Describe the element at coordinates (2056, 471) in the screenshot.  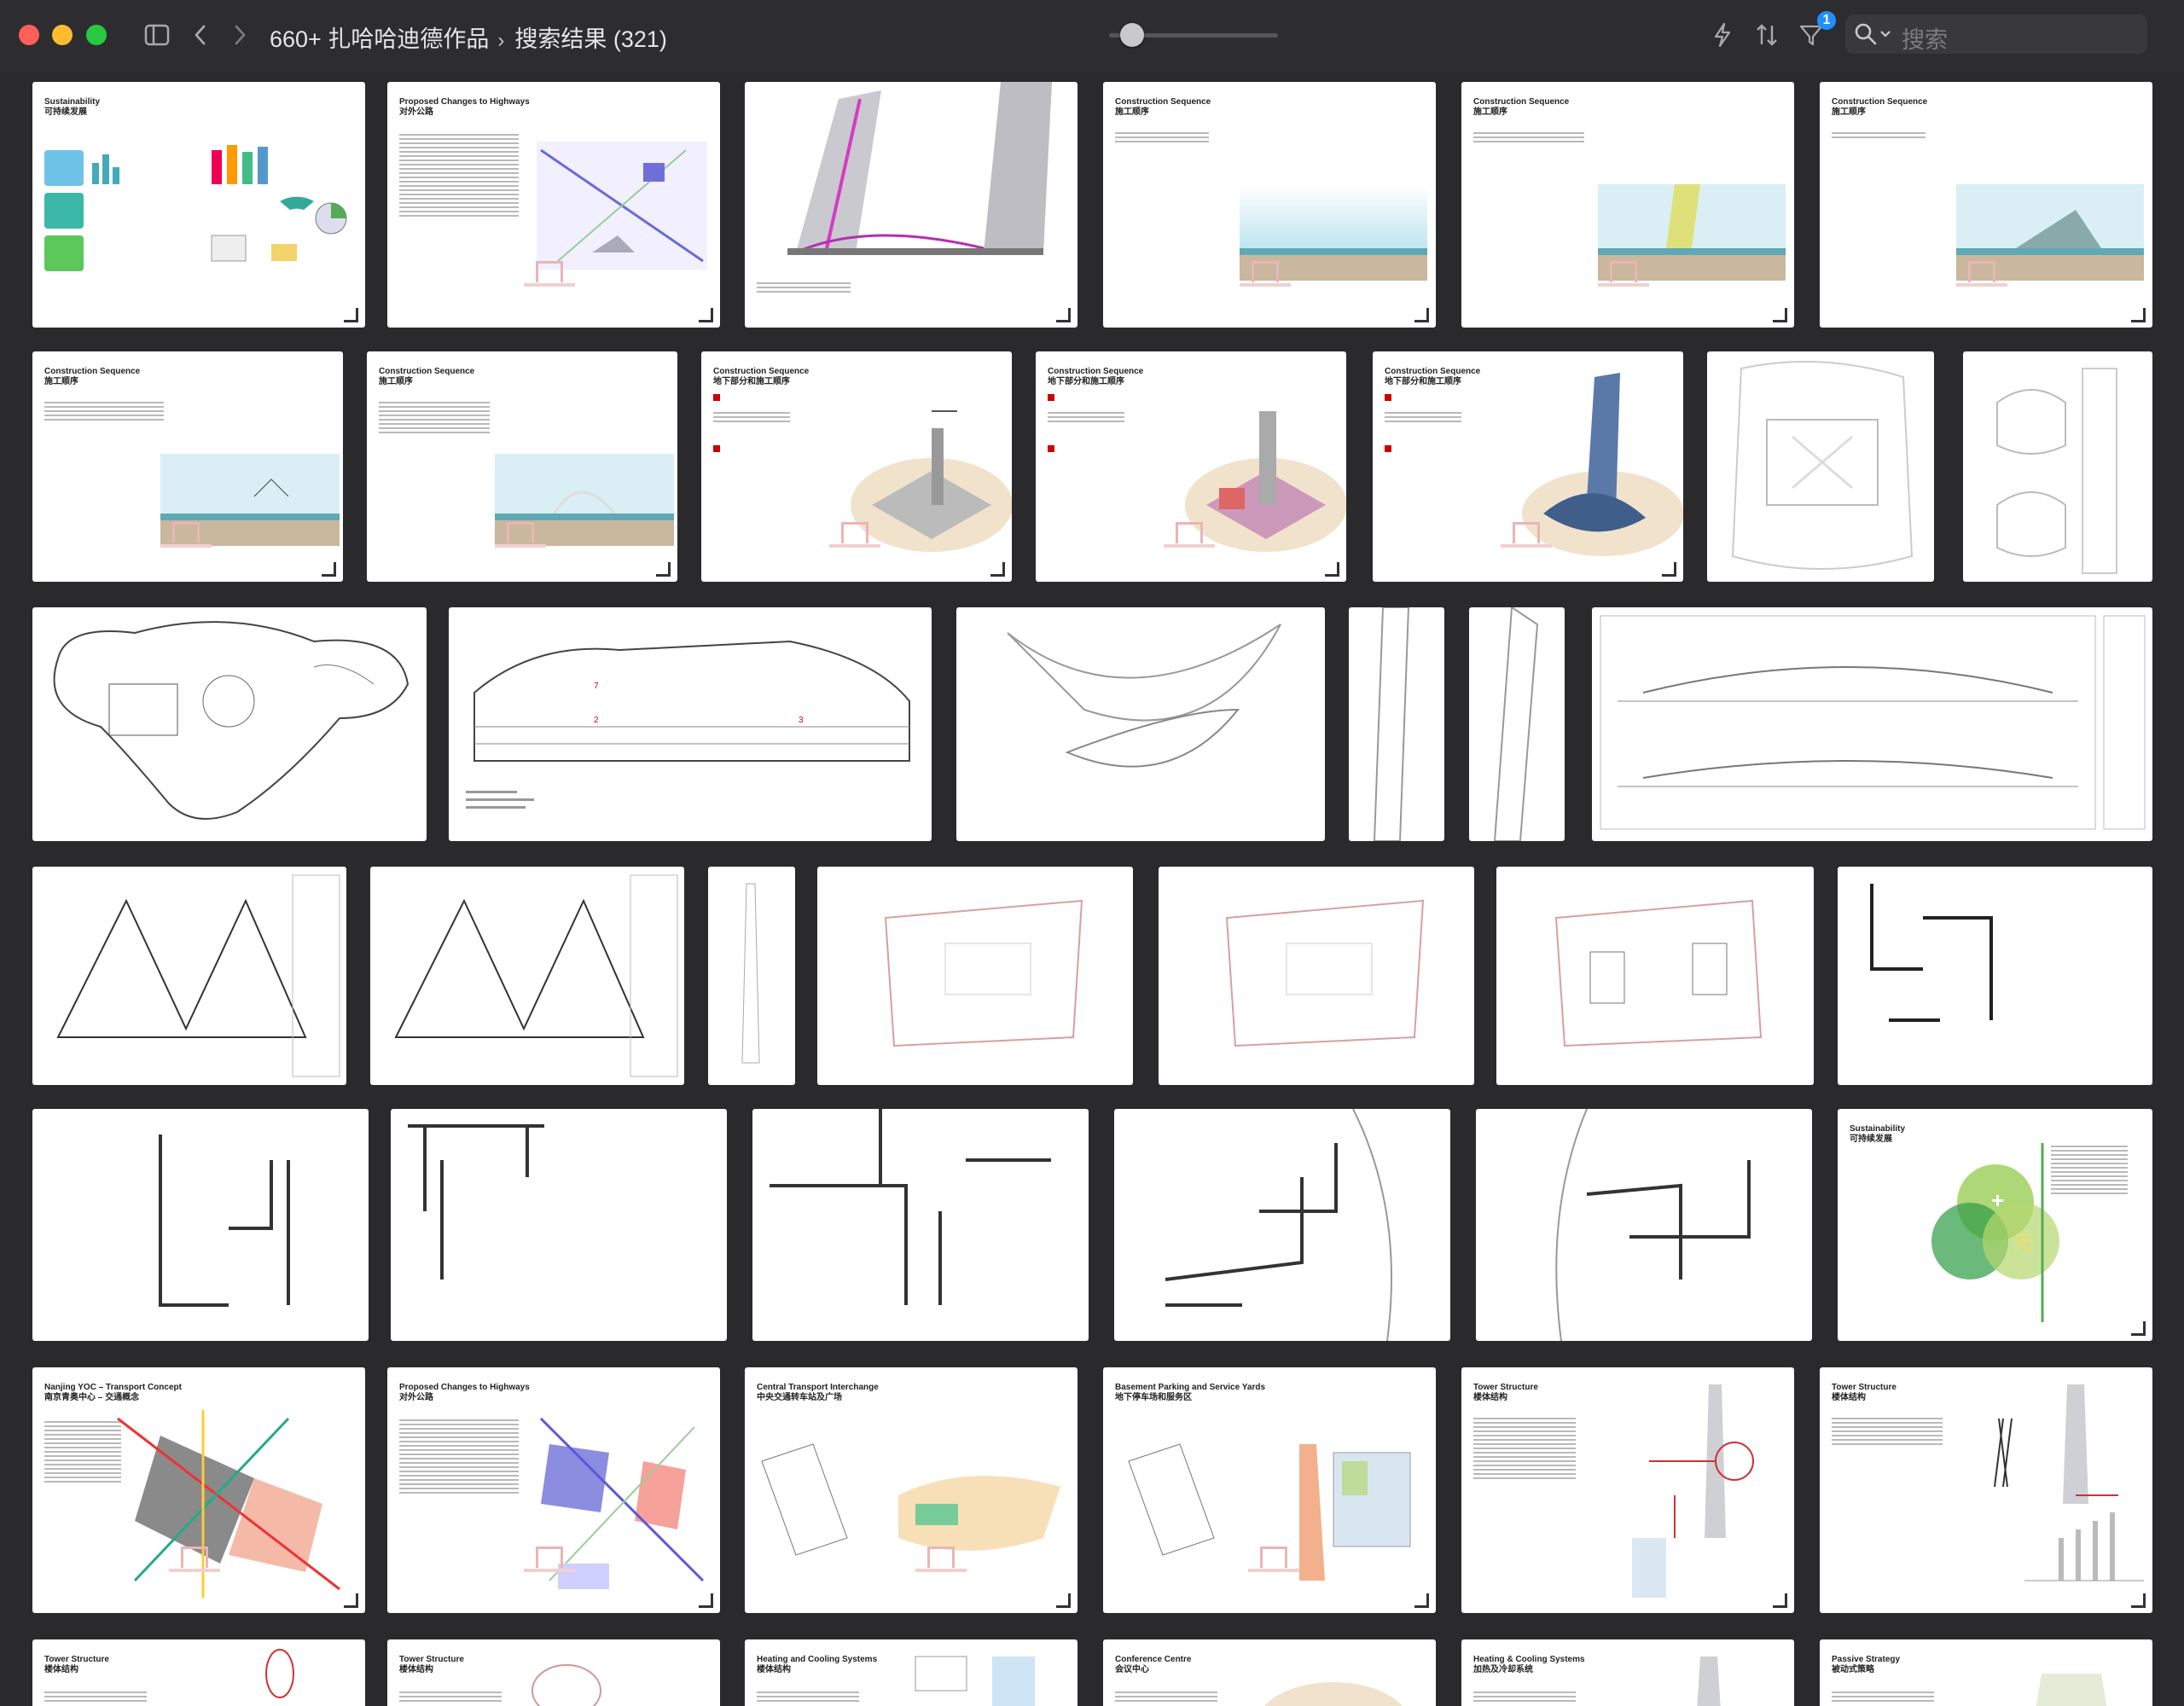
I see `tower-drawing` at that location.